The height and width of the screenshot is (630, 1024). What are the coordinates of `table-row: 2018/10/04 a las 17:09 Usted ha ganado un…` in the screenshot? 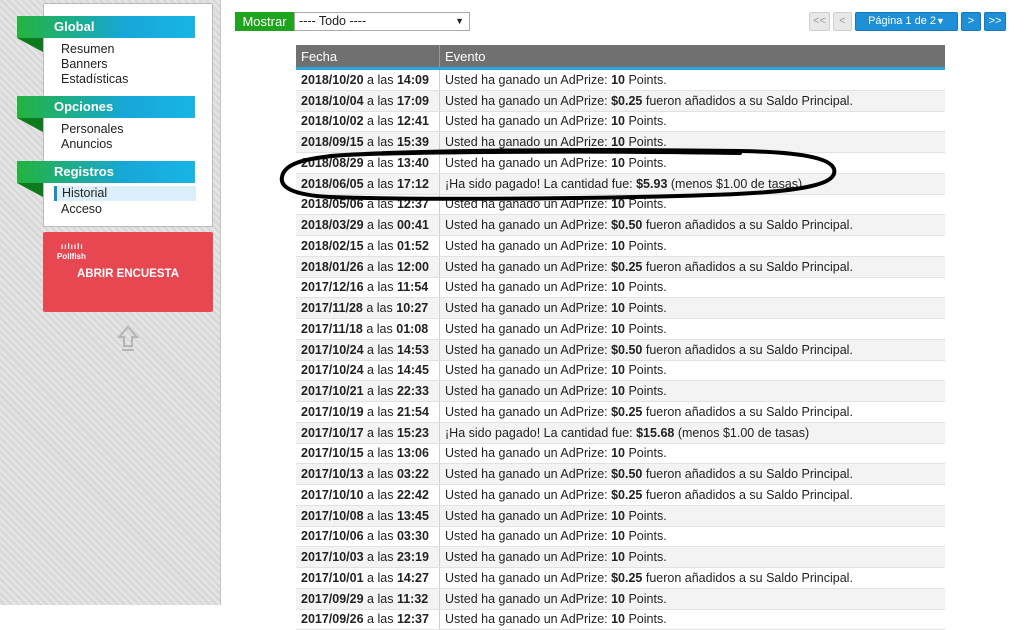 It's located at (620, 101).